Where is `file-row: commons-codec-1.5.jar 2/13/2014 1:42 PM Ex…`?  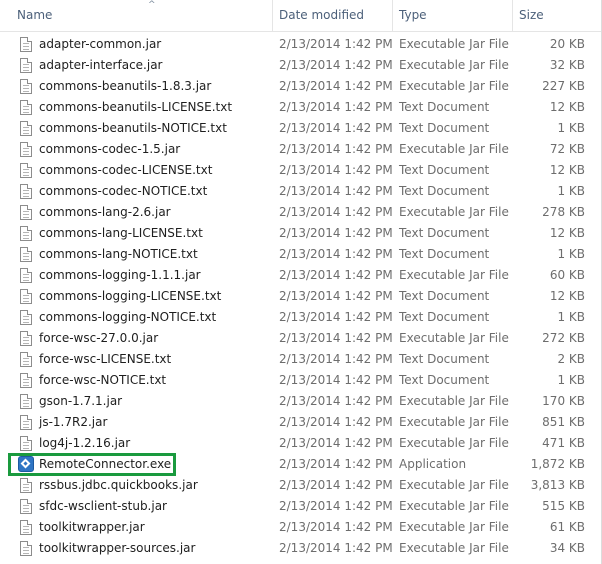
file-row: commons-codec-1.5.jar 2/13/2014 1:42 PM Ex… is located at coordinates (301, 149).